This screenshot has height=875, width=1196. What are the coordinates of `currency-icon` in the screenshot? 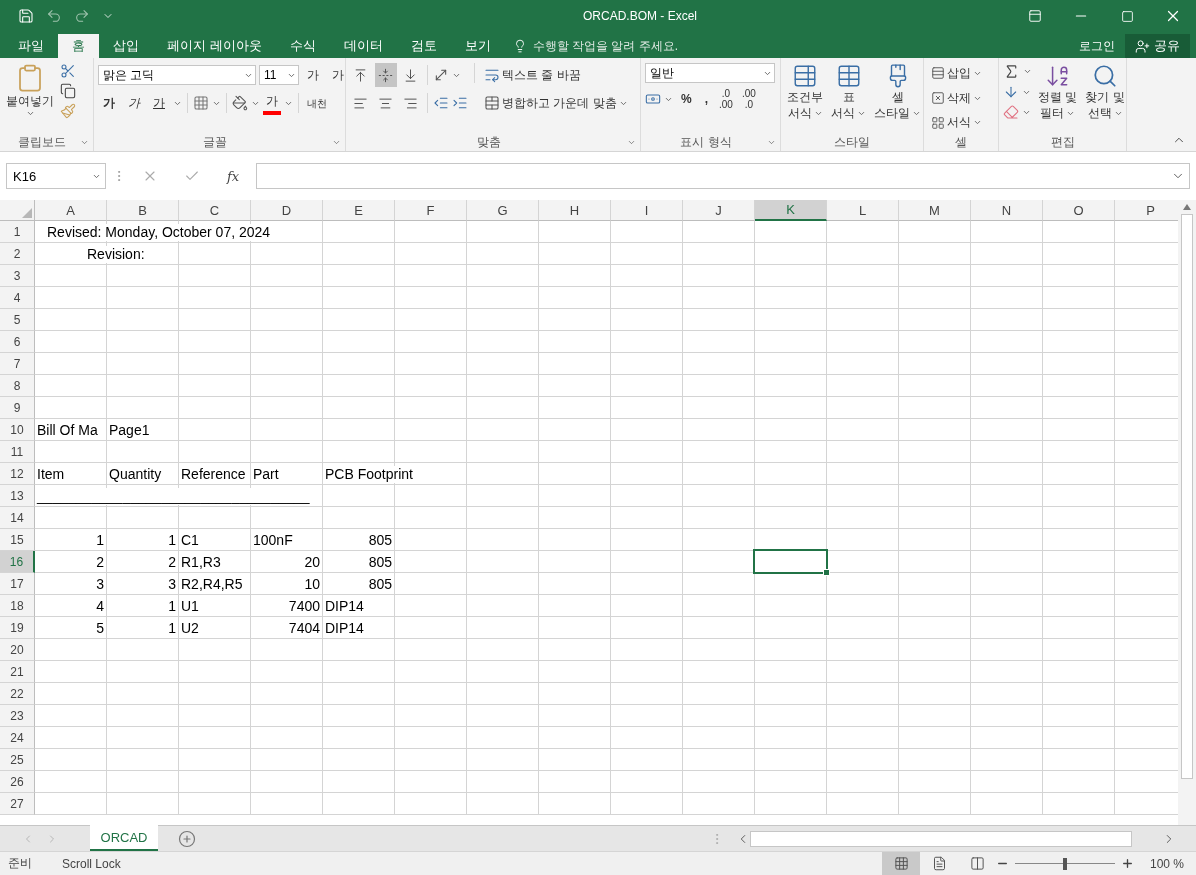 It's located at (653, 99).